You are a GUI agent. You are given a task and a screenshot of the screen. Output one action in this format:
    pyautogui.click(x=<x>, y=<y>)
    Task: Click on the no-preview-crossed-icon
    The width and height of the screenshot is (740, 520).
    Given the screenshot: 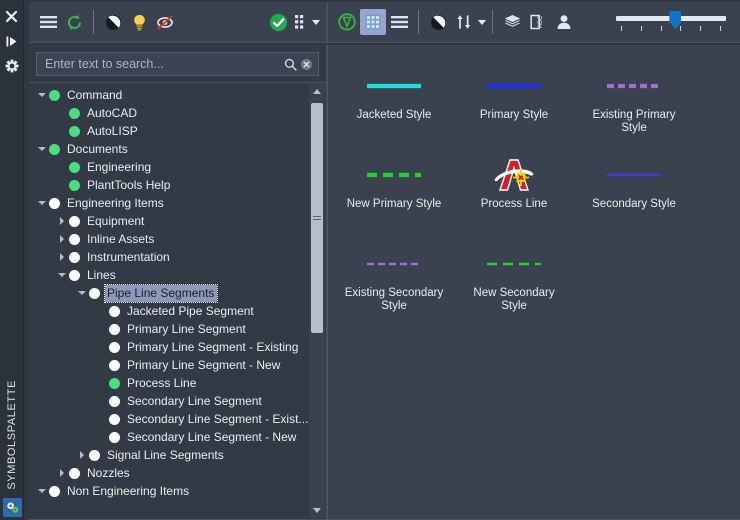 What is the action you would take?
    pyautogui.click(x=165, y=22)
    